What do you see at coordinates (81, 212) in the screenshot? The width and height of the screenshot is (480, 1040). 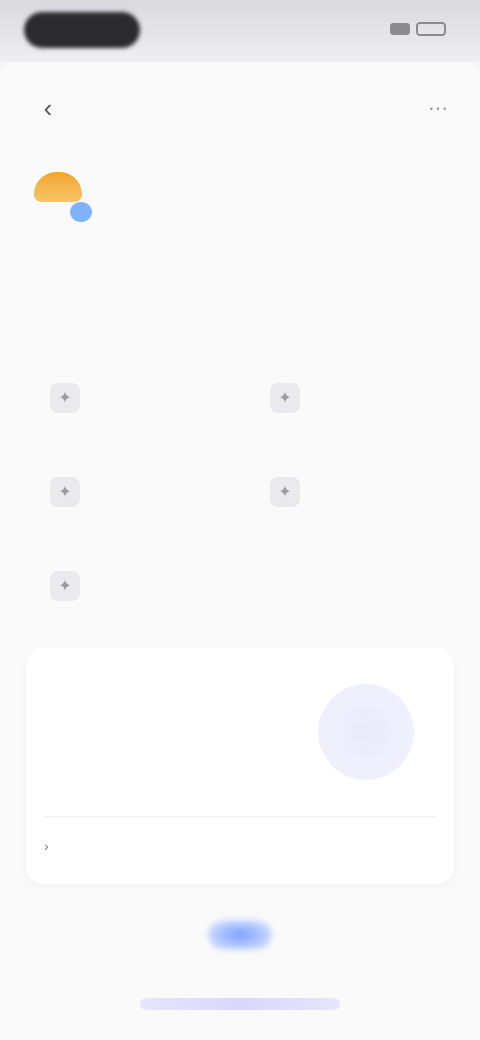 I see `logo-wave-shape` at bounding box center [81, 212].